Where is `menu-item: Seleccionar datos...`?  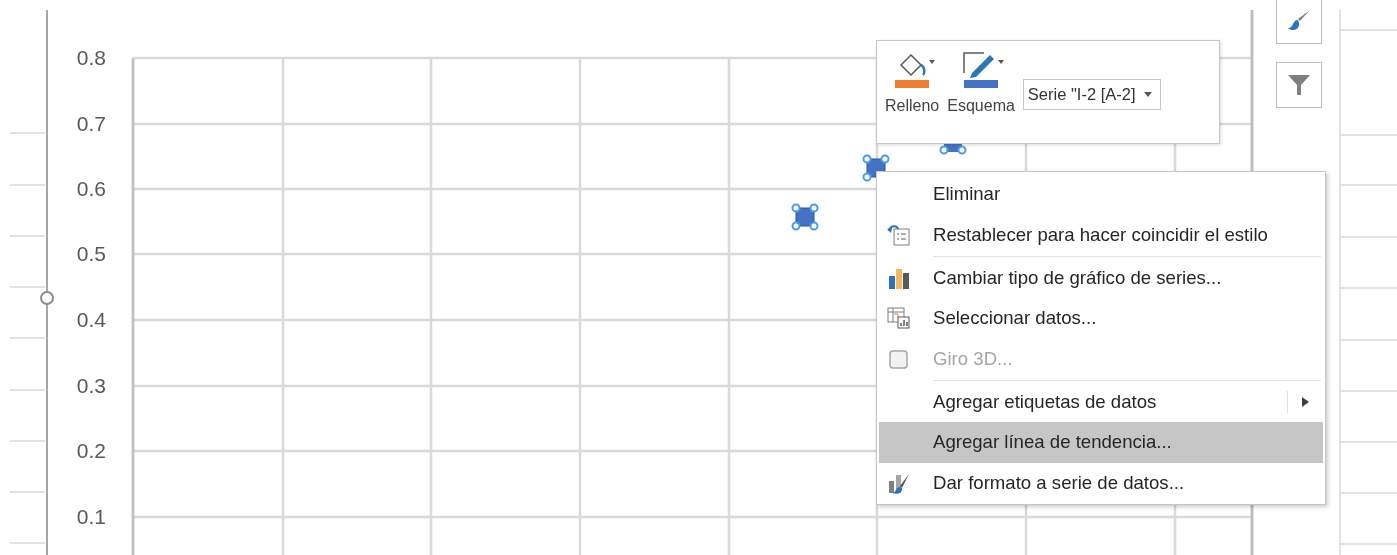
menu-item: Seleccionar datos... is located at coordinates (1101, 318).